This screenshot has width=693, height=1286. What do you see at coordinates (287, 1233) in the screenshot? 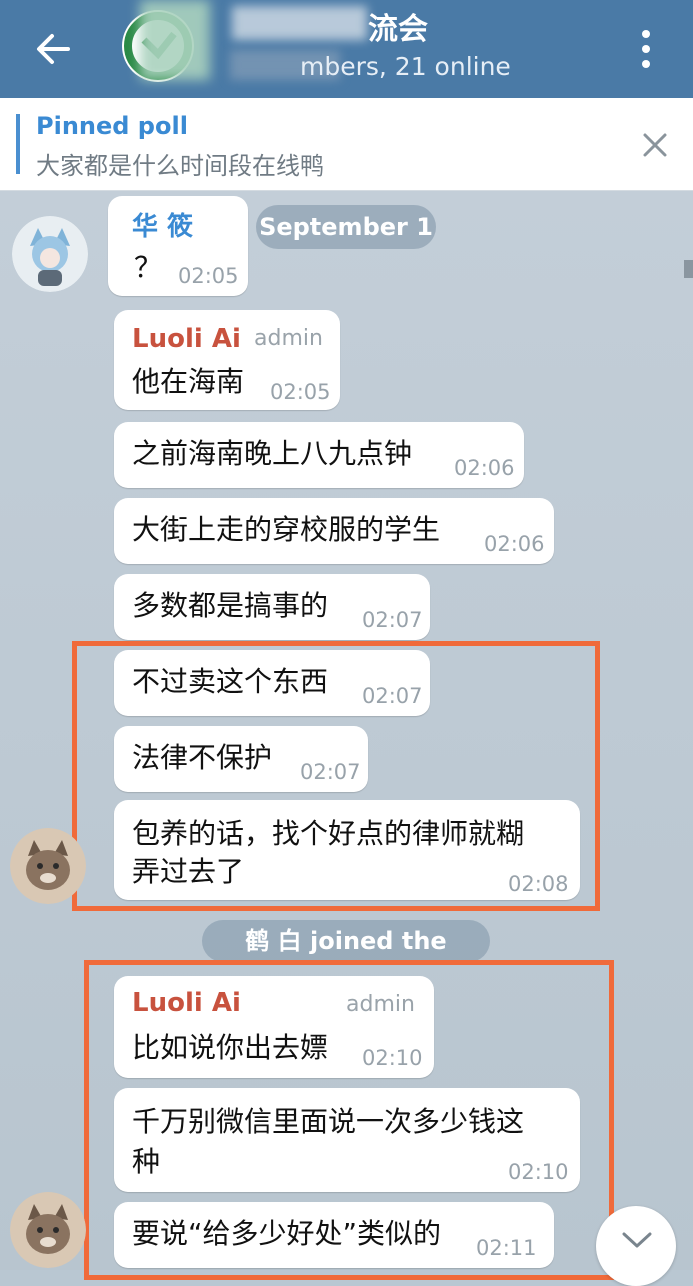
I see `message-text: 要说“给多少好处”类似的` at bounding box center [287, 1233].